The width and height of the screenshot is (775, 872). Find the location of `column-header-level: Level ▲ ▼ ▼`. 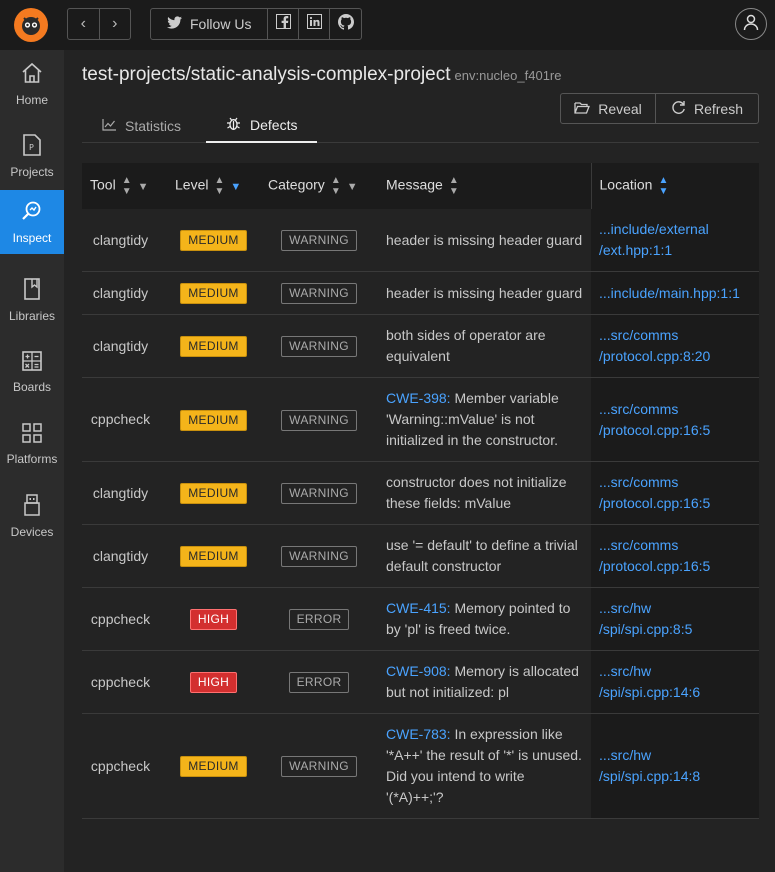

column-header-level: Level ▲ ▼ ▼ is located at coordinates (213, 186).